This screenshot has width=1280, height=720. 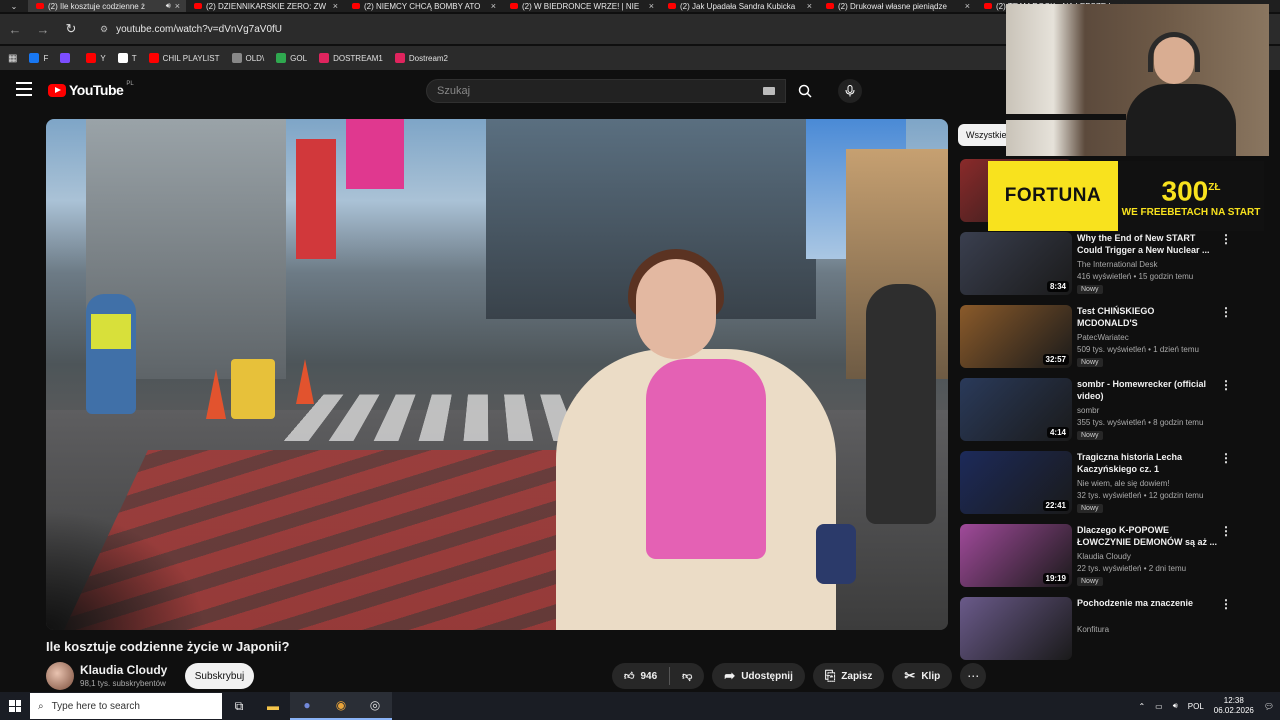 What do you see at coordinates (71, 29) in the screenshot?
I see `reload-button: ↻` at bounding box center [71, 29].